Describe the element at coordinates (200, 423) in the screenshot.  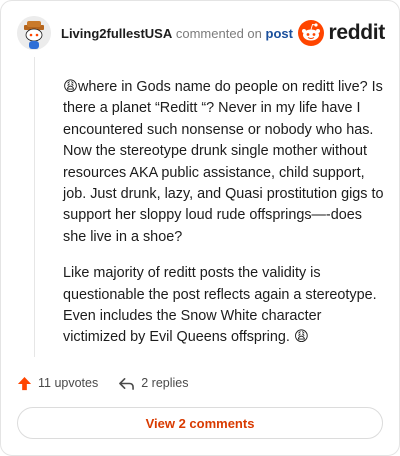
I see `view-comments-button: View 2 comments` at that location.